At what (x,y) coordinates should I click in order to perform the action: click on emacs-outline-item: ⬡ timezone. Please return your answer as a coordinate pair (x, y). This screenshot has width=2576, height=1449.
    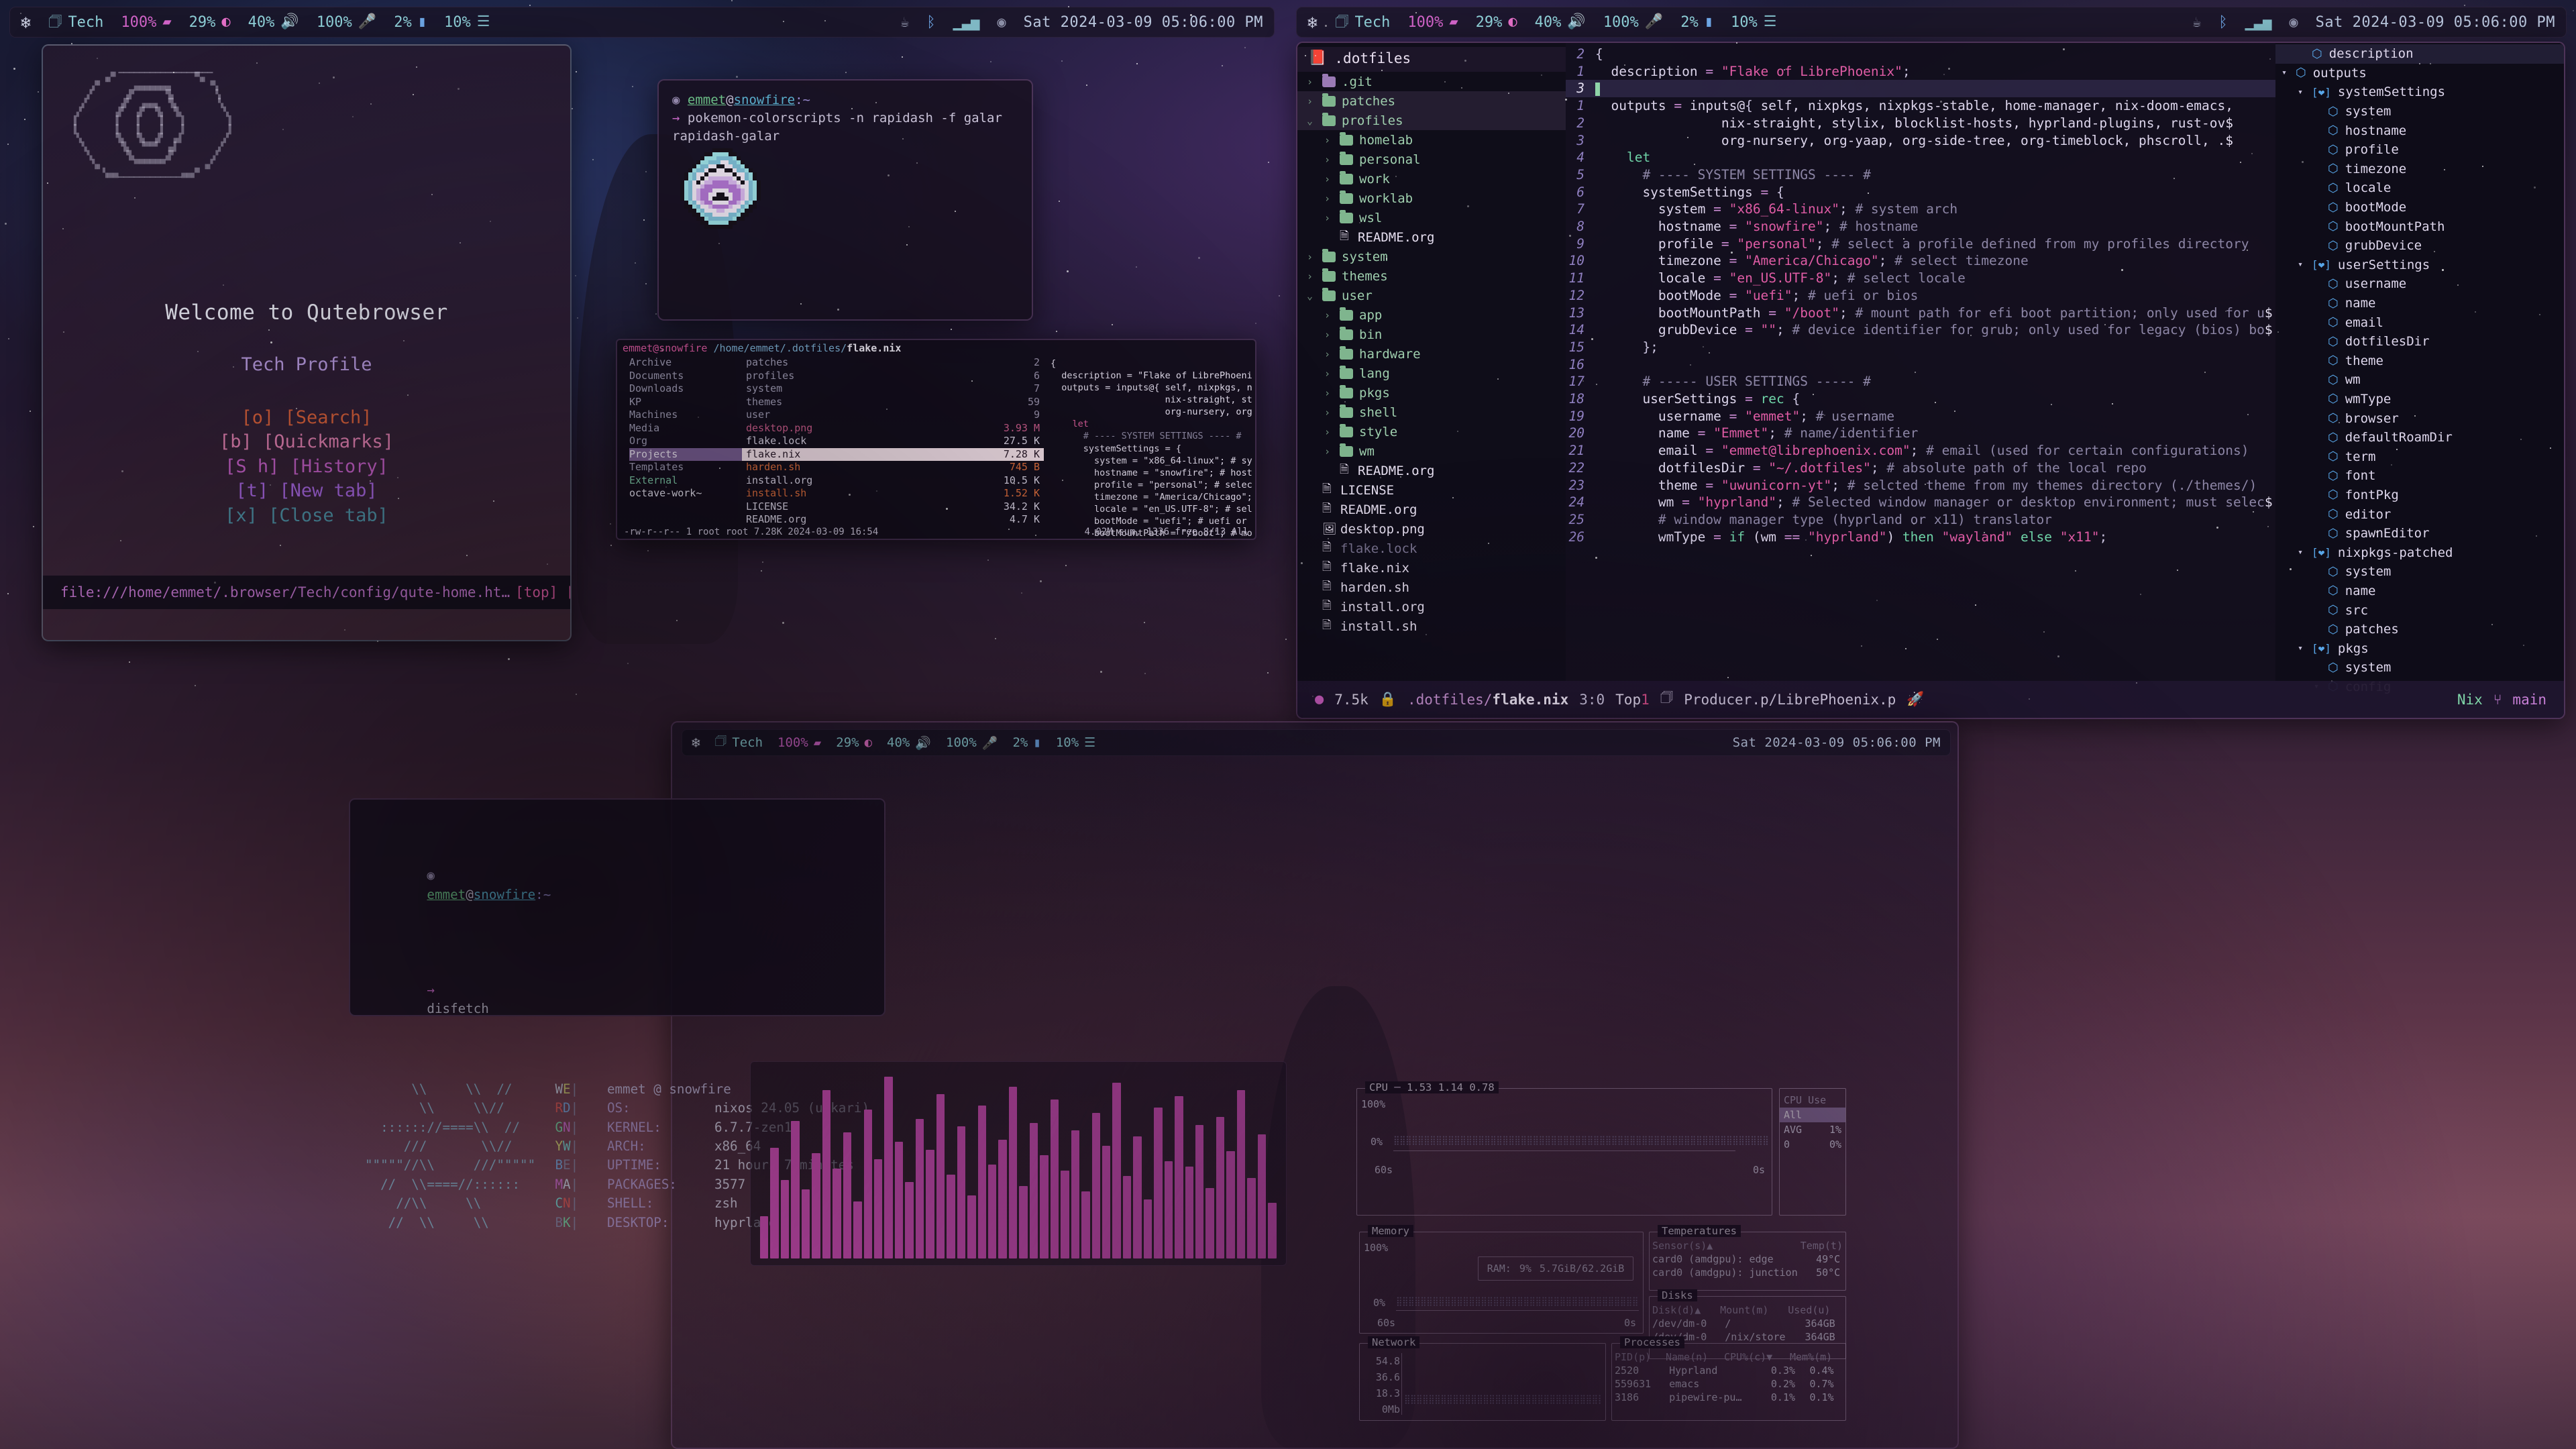
    Looking at the image, I should click on (2419, 169).